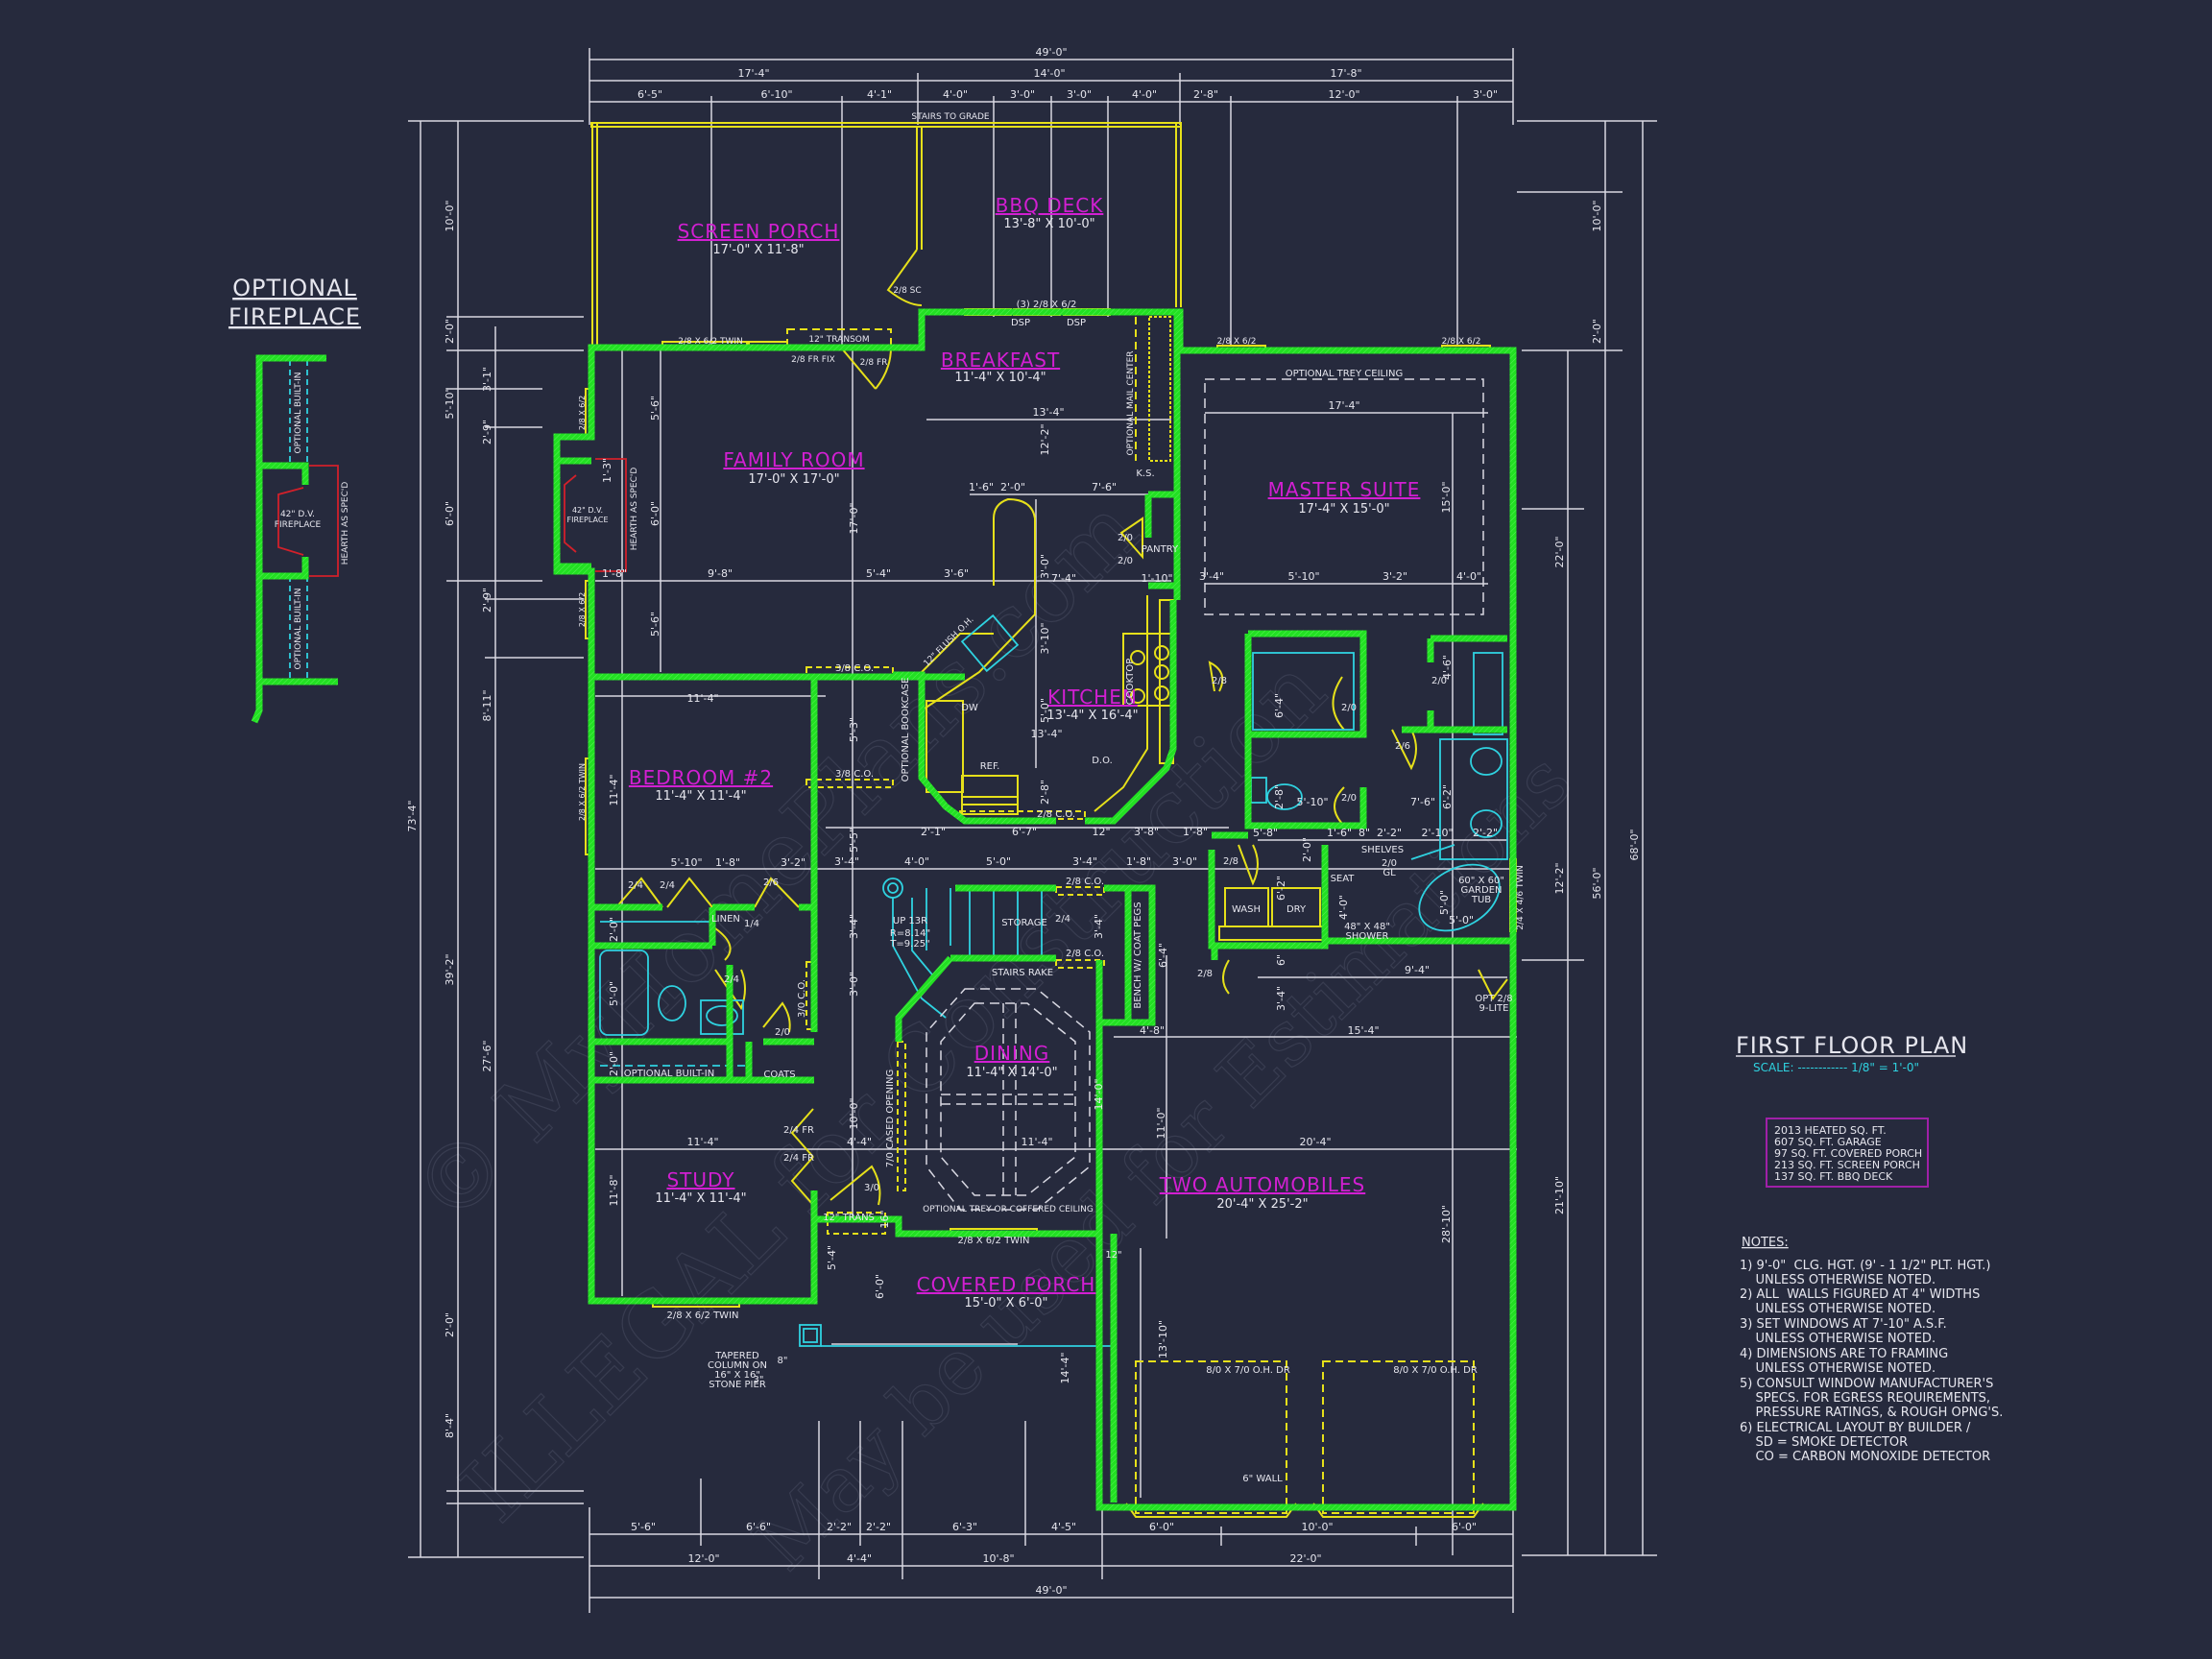 The height and width of the screenshot is (1659, 2212). I want to click on optional-fireplace-label-1: 42" D.V., so click(297, 514).